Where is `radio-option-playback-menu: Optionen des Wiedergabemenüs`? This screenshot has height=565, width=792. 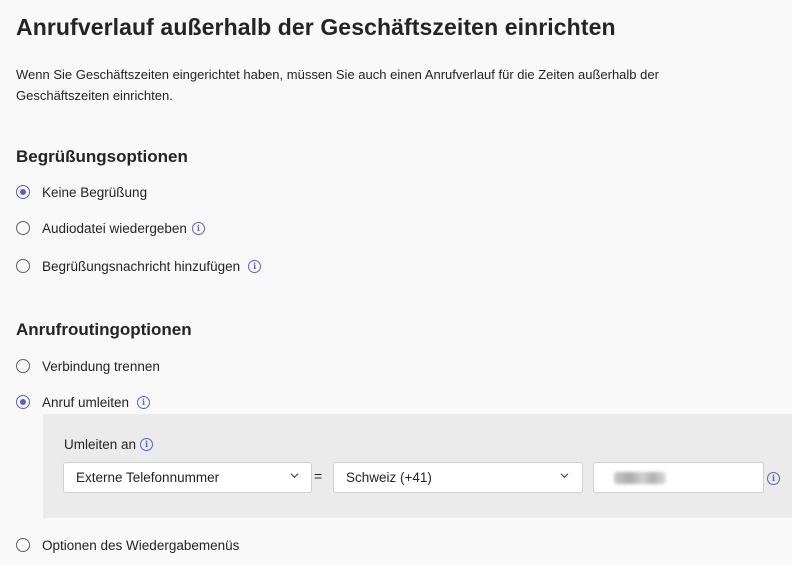
radio-option-playback-menu: Optionen des Wiedergabemenüs is located at coordinates (127, 545).